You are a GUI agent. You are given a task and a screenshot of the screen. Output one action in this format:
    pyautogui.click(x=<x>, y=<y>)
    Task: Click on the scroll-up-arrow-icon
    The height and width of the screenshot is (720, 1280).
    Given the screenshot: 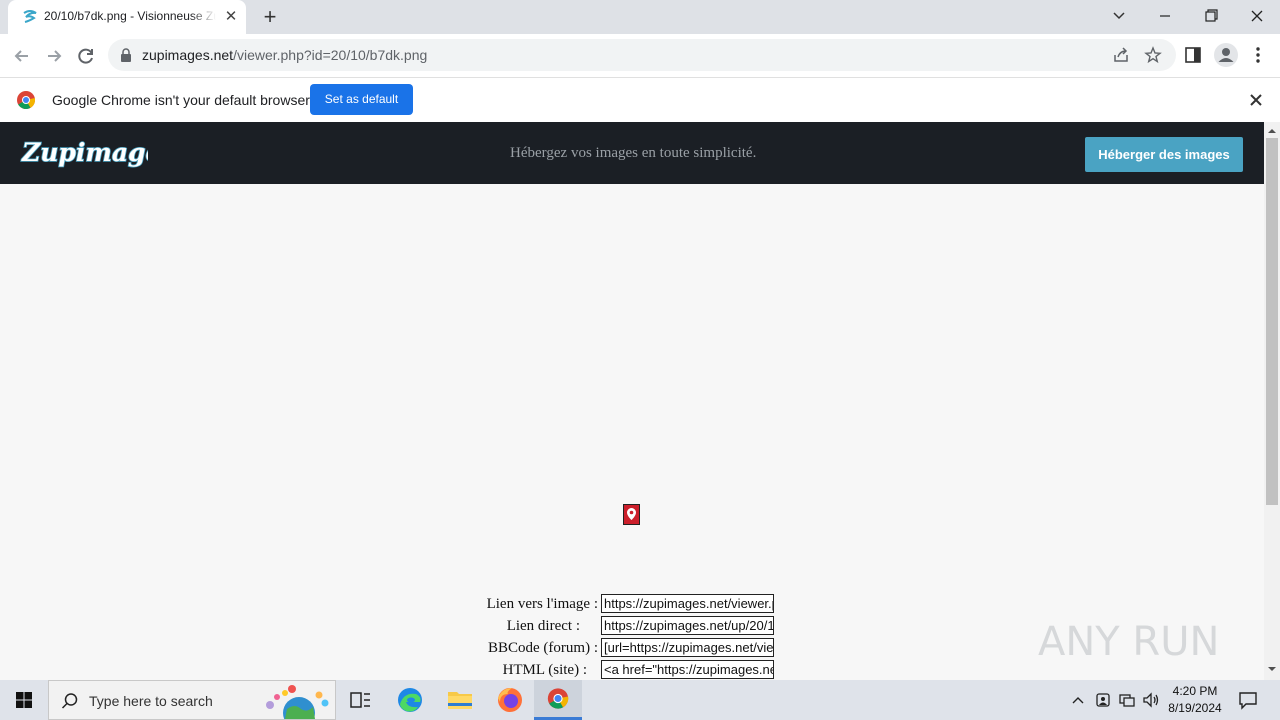 What is the action you would take?
    pyautogui.click(x=1272, y=131)
    